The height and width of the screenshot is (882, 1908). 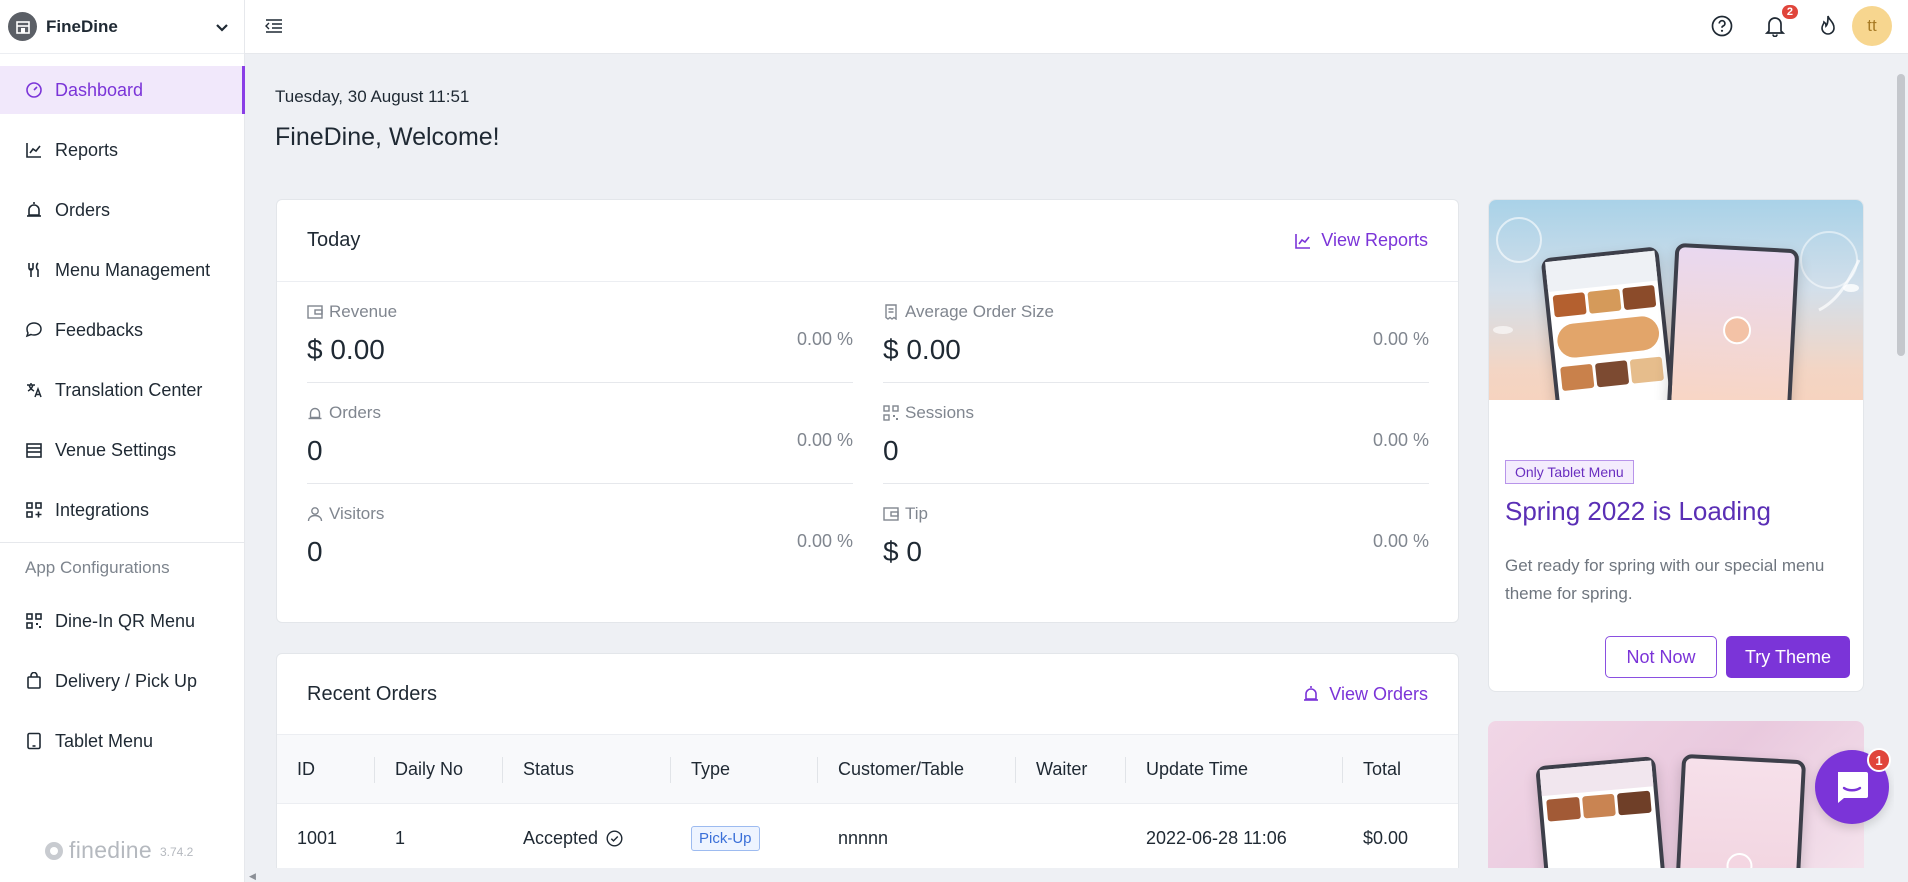 What do you see at coordinates (122, 210) in the screenshot?
I see `sidebar-item-orders: Orders` at bounding box center [122, 210].